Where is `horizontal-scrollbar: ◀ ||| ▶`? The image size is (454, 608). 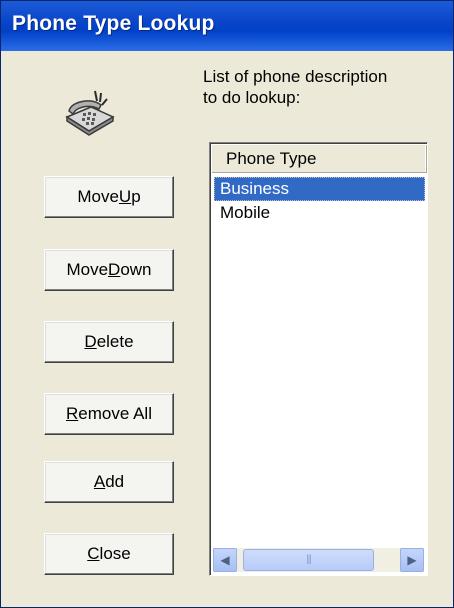
horizontal-scrollbar: ◀ ||| ▶ is located at coordinates (318, 560).